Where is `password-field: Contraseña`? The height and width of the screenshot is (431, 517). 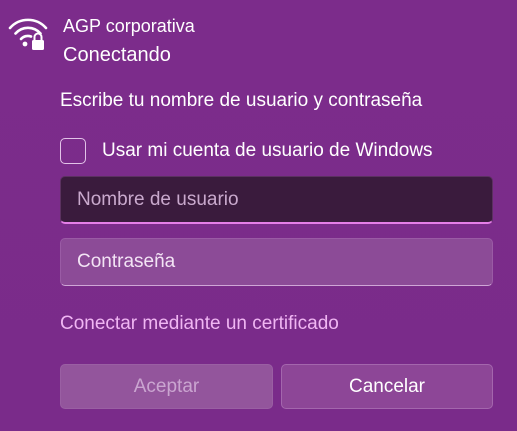 password-field: Contraseña is located at coordinates (276, 262).